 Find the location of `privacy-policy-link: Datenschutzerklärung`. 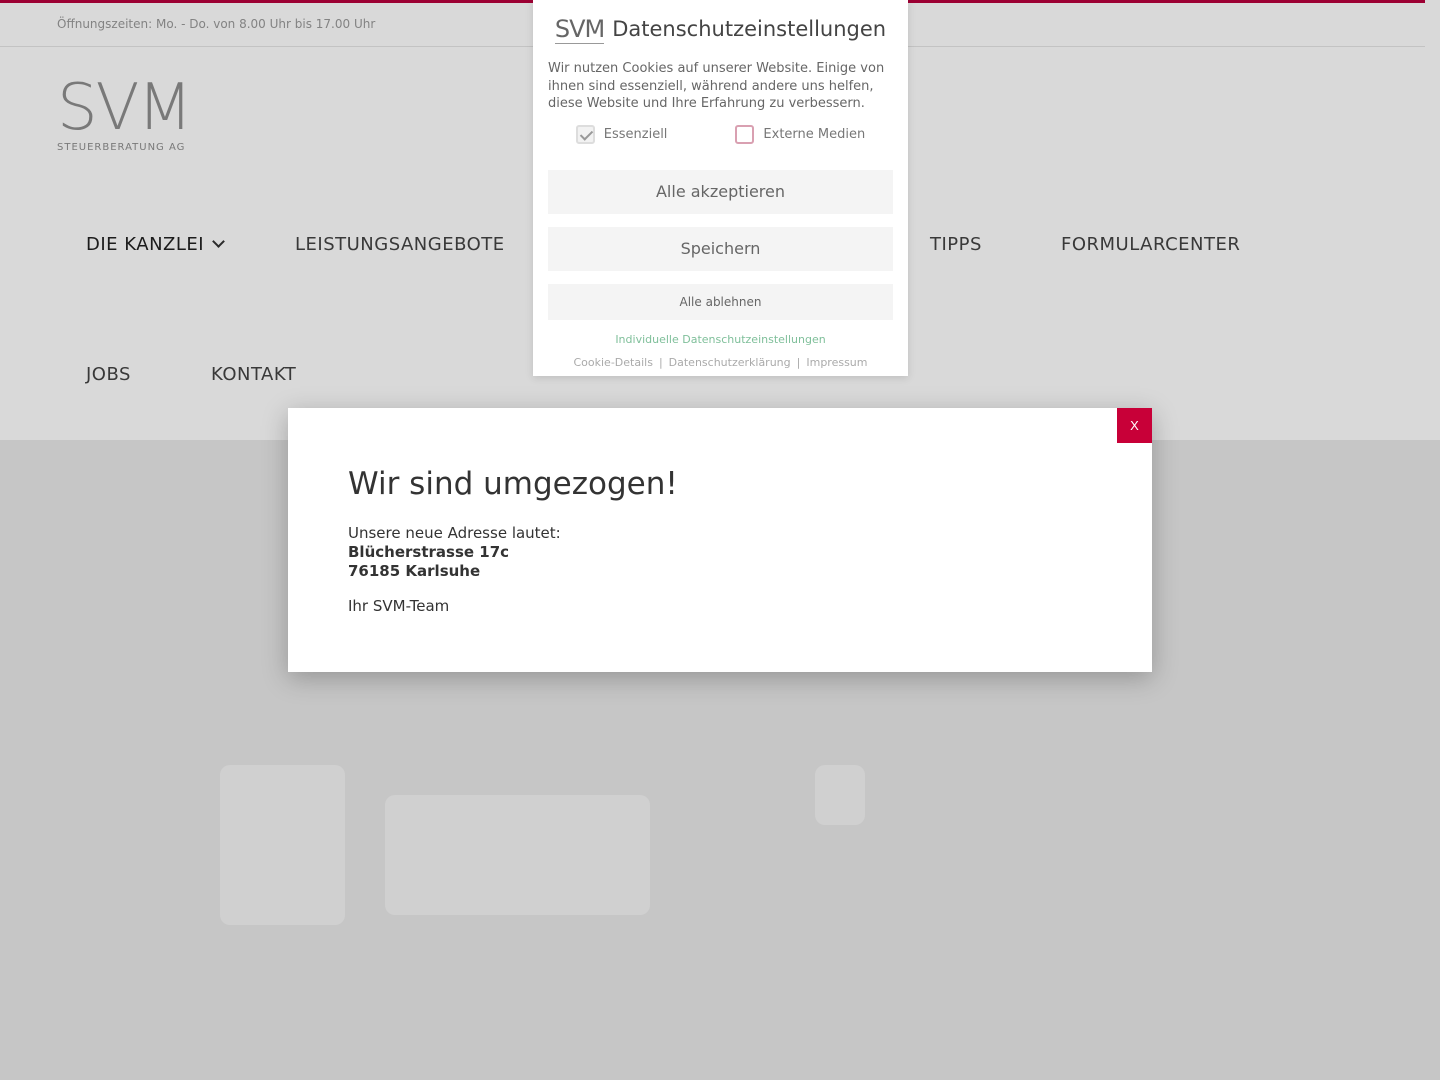

privacy-policy-link: Datenschutzerklärung is located at coordinates (730, 362).